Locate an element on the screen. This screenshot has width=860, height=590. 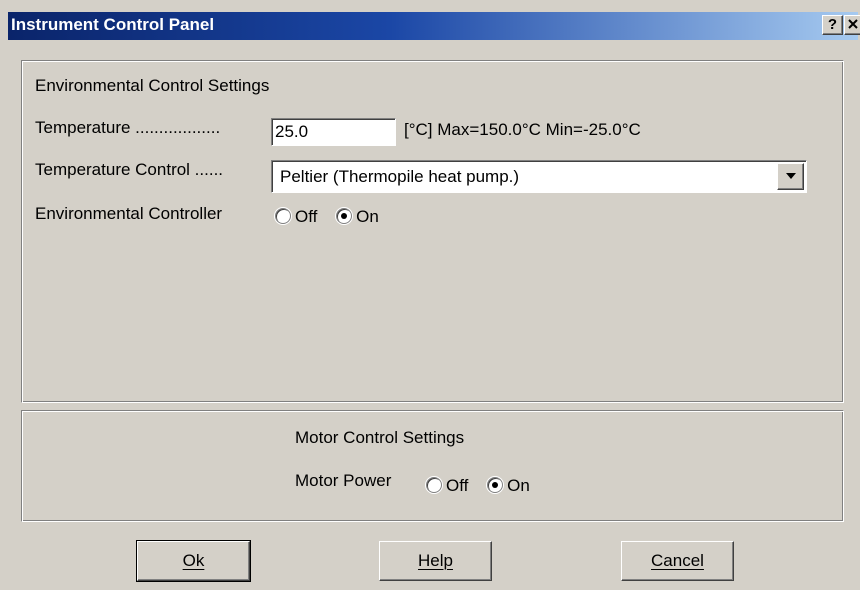
close-button is located at coordinates (852, 25).